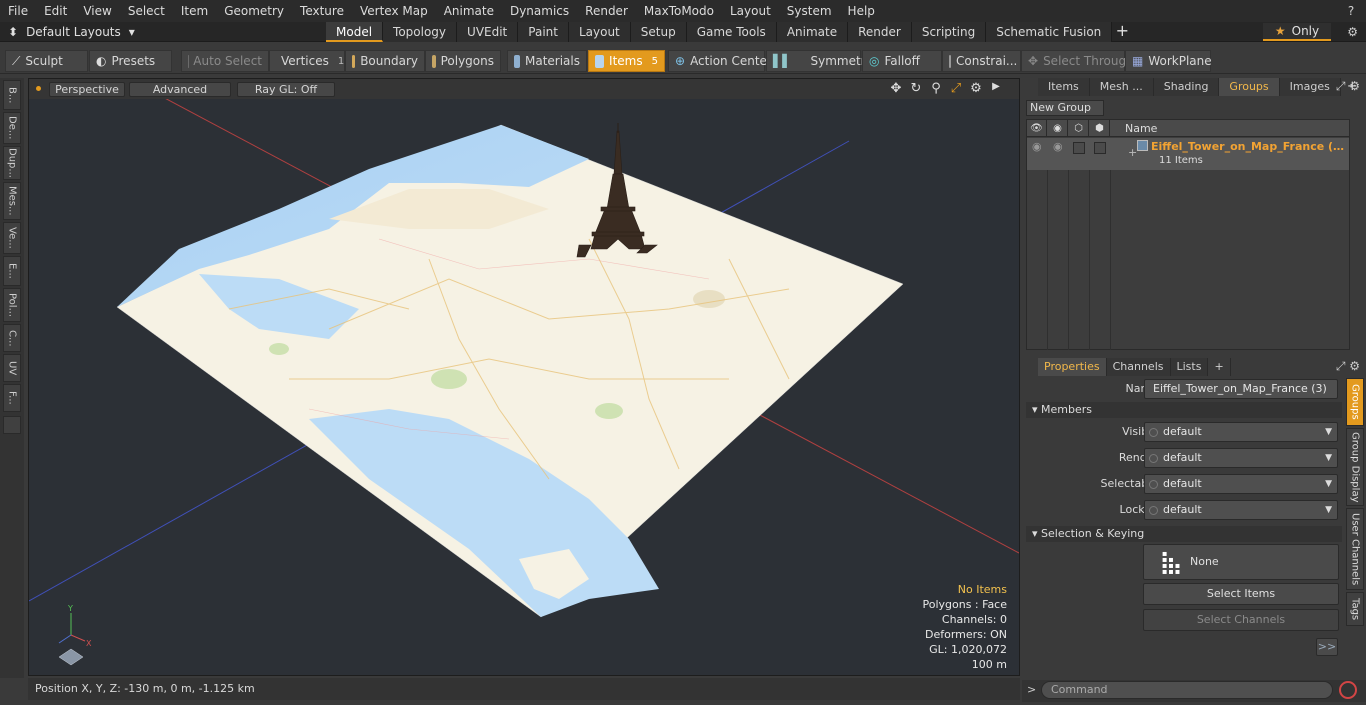 The image size is (1366, 705). I want to click on play-icon: ▶, so click(996, 88).